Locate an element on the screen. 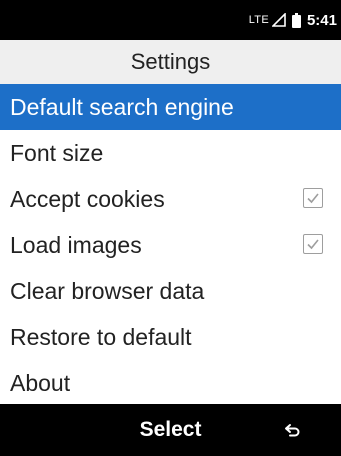 This screenshot has height=456, width=341. menu-item-label: Accept cookies is located at coordinates (87, 198).